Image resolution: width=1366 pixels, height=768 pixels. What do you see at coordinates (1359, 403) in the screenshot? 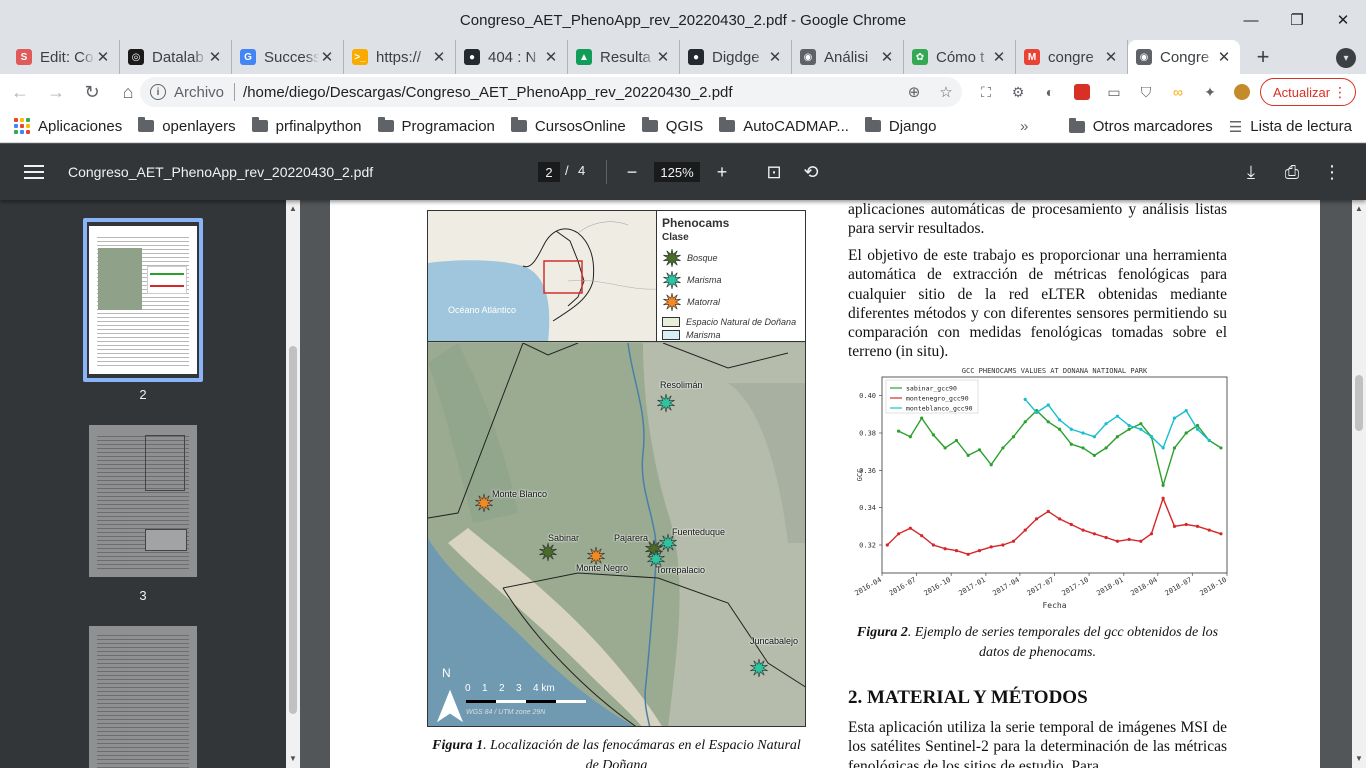
I see `viewer-scroll-thumb` at bounding box center [1359, 403].